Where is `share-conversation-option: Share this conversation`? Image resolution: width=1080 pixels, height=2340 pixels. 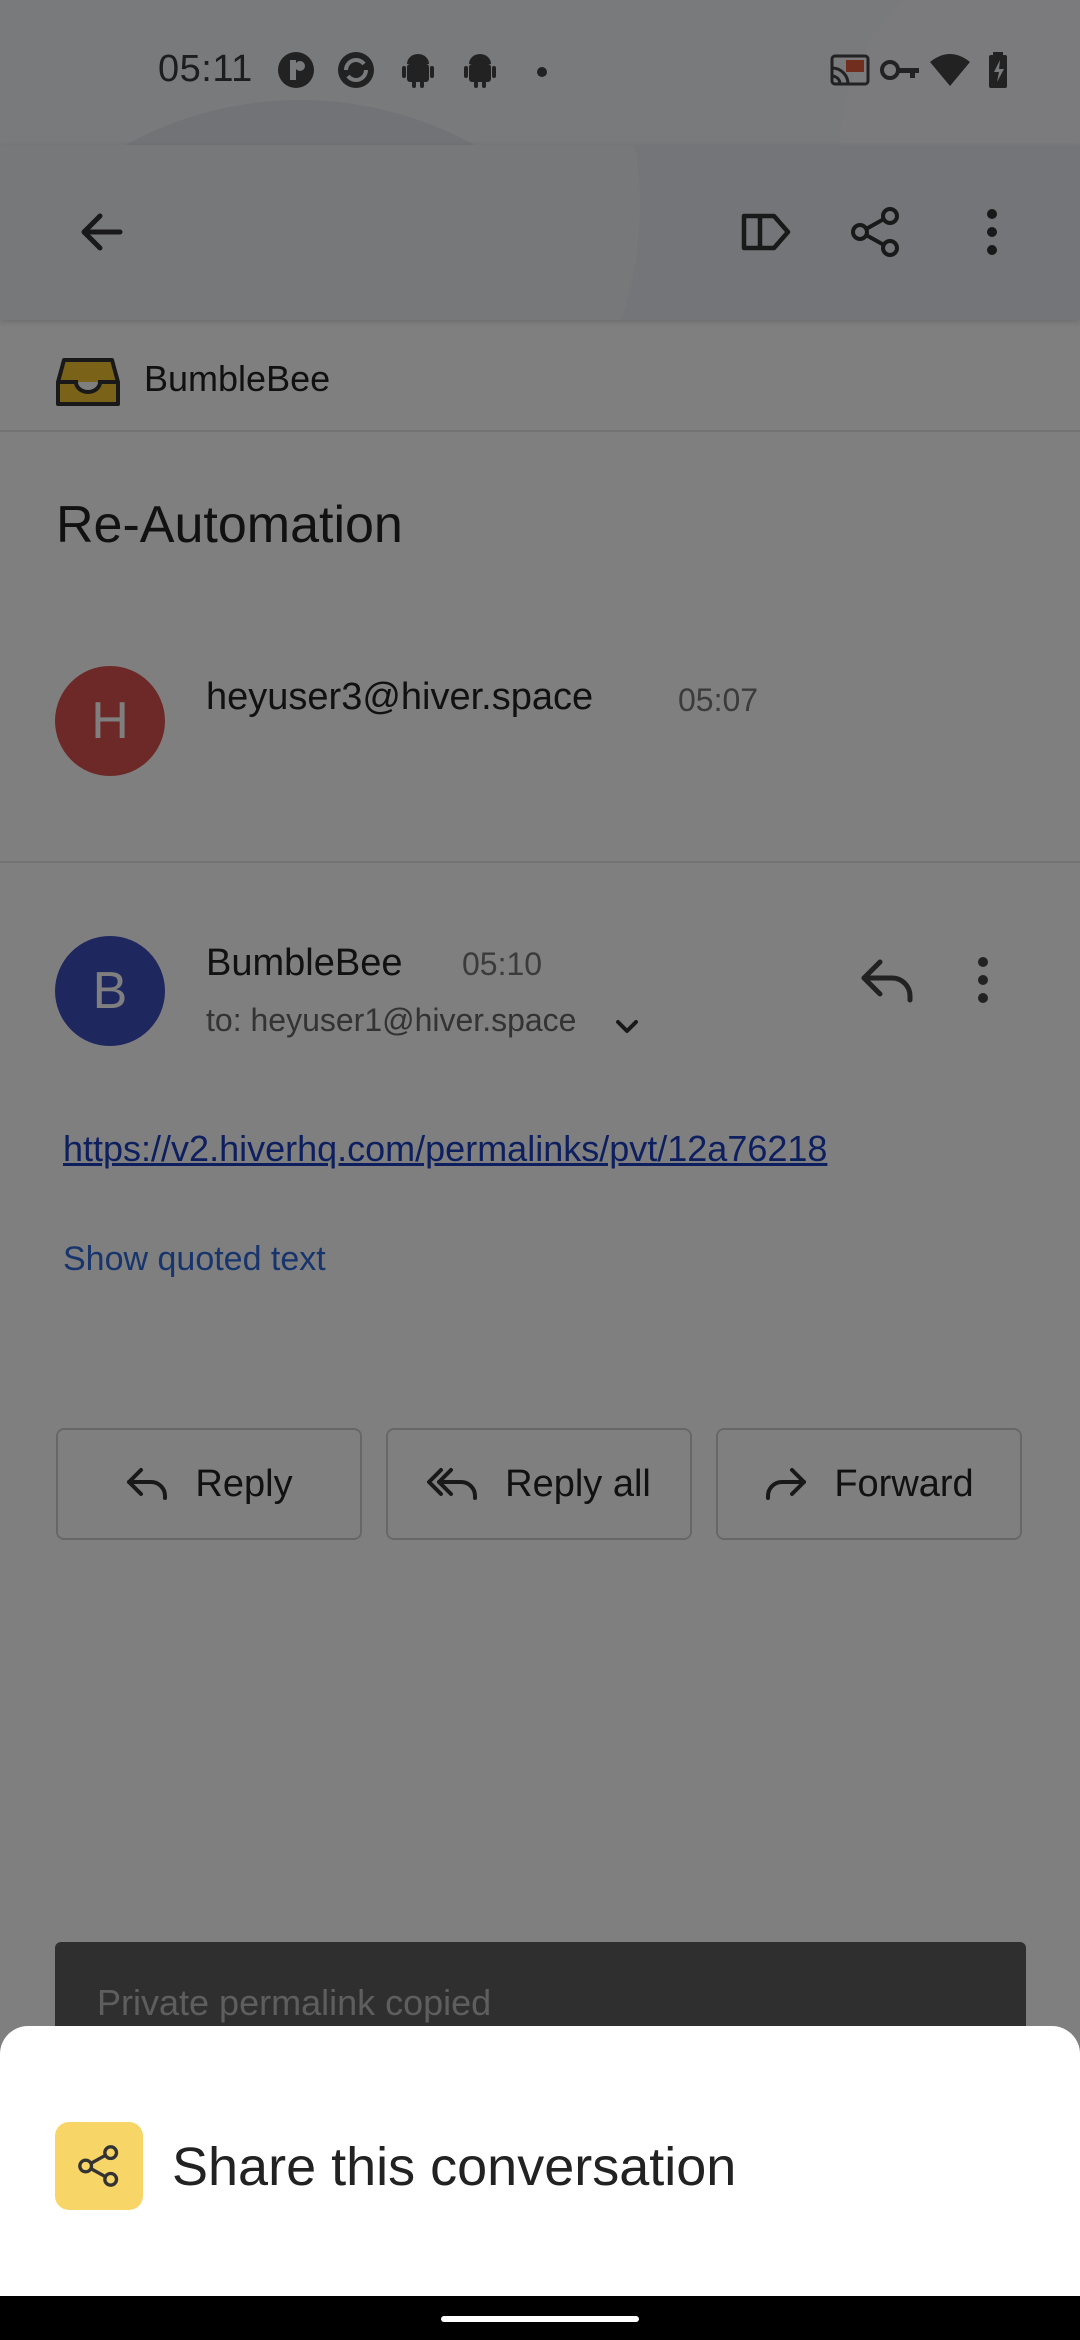
share-conversation-option: Share this conversation is located at coordinates (454, 2167).